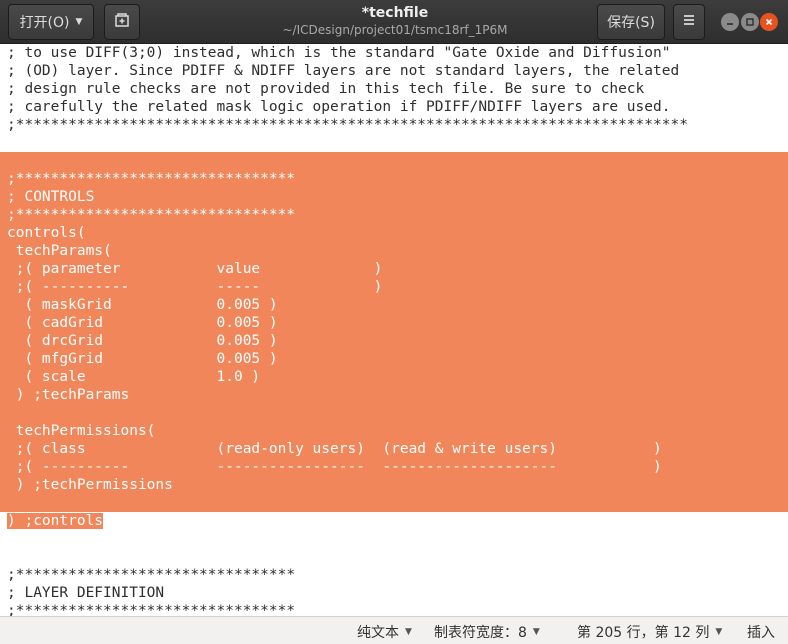  Describe the element at coordinates (394, 341) in the screenshot. I see `editor-line-selected: ( drcGrid 0.005 )` at that location.